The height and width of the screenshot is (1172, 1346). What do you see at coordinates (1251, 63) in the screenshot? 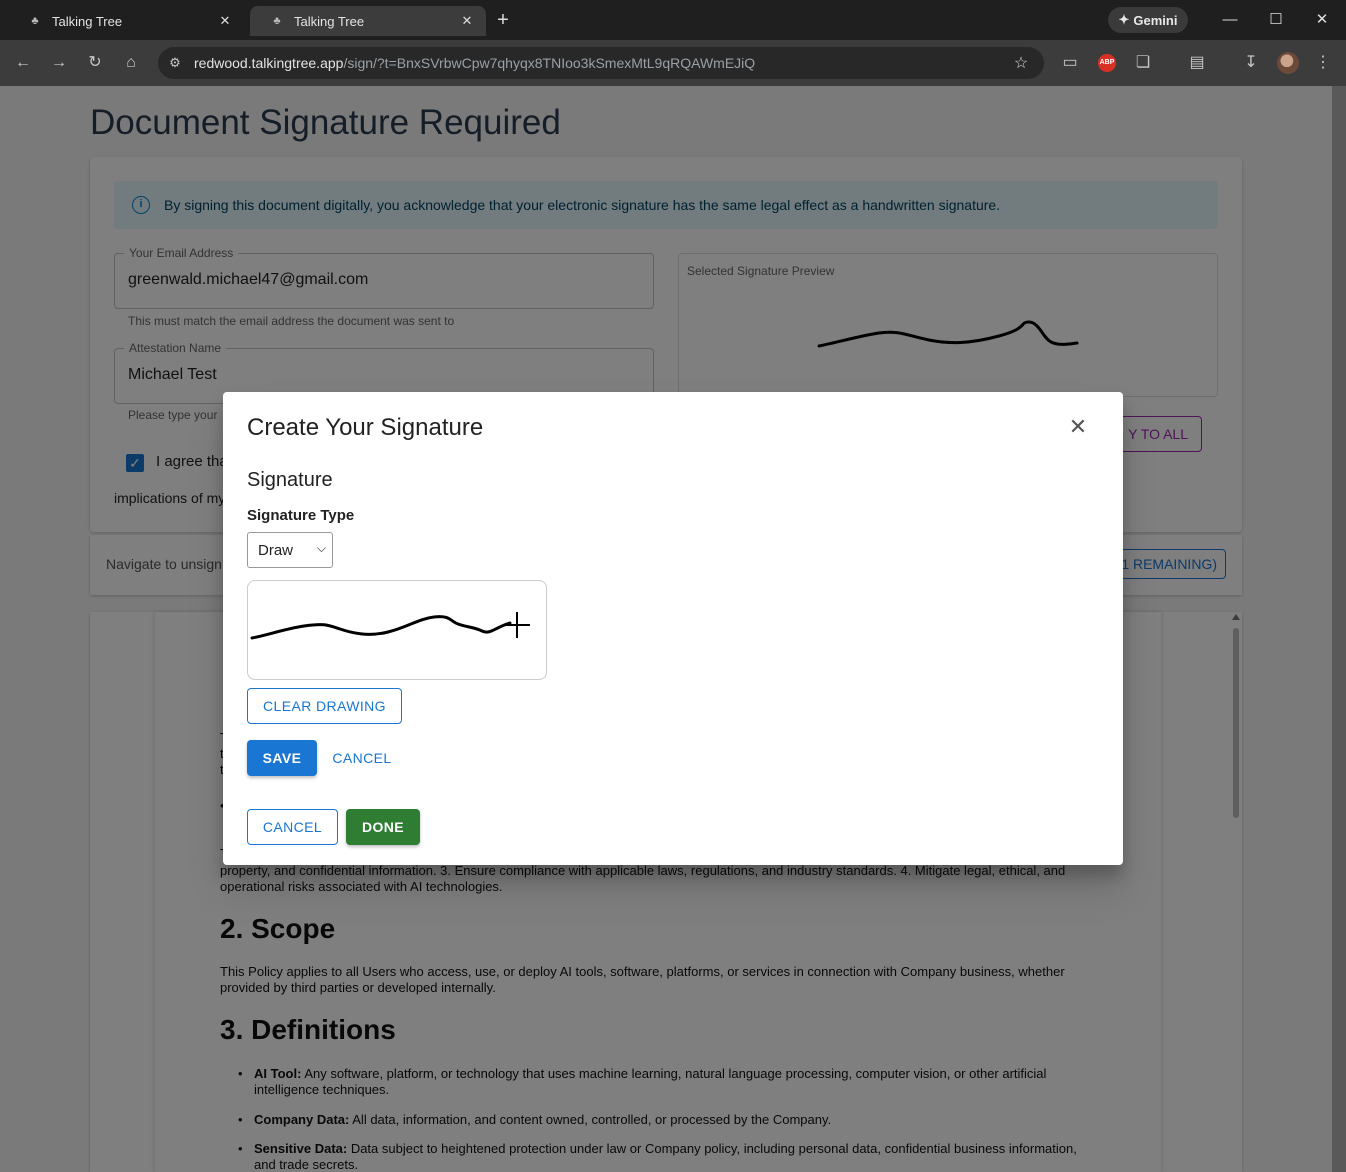
I see `download-icon: ↧` at bounding box center [1251, 63].